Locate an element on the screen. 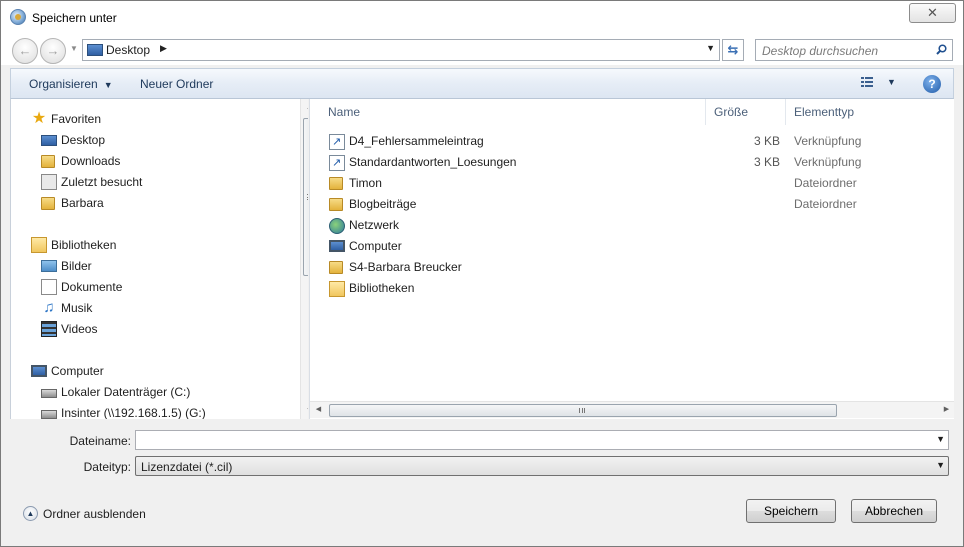  search-input: Desktop durchsuchen is located at coordinates (820, 51).